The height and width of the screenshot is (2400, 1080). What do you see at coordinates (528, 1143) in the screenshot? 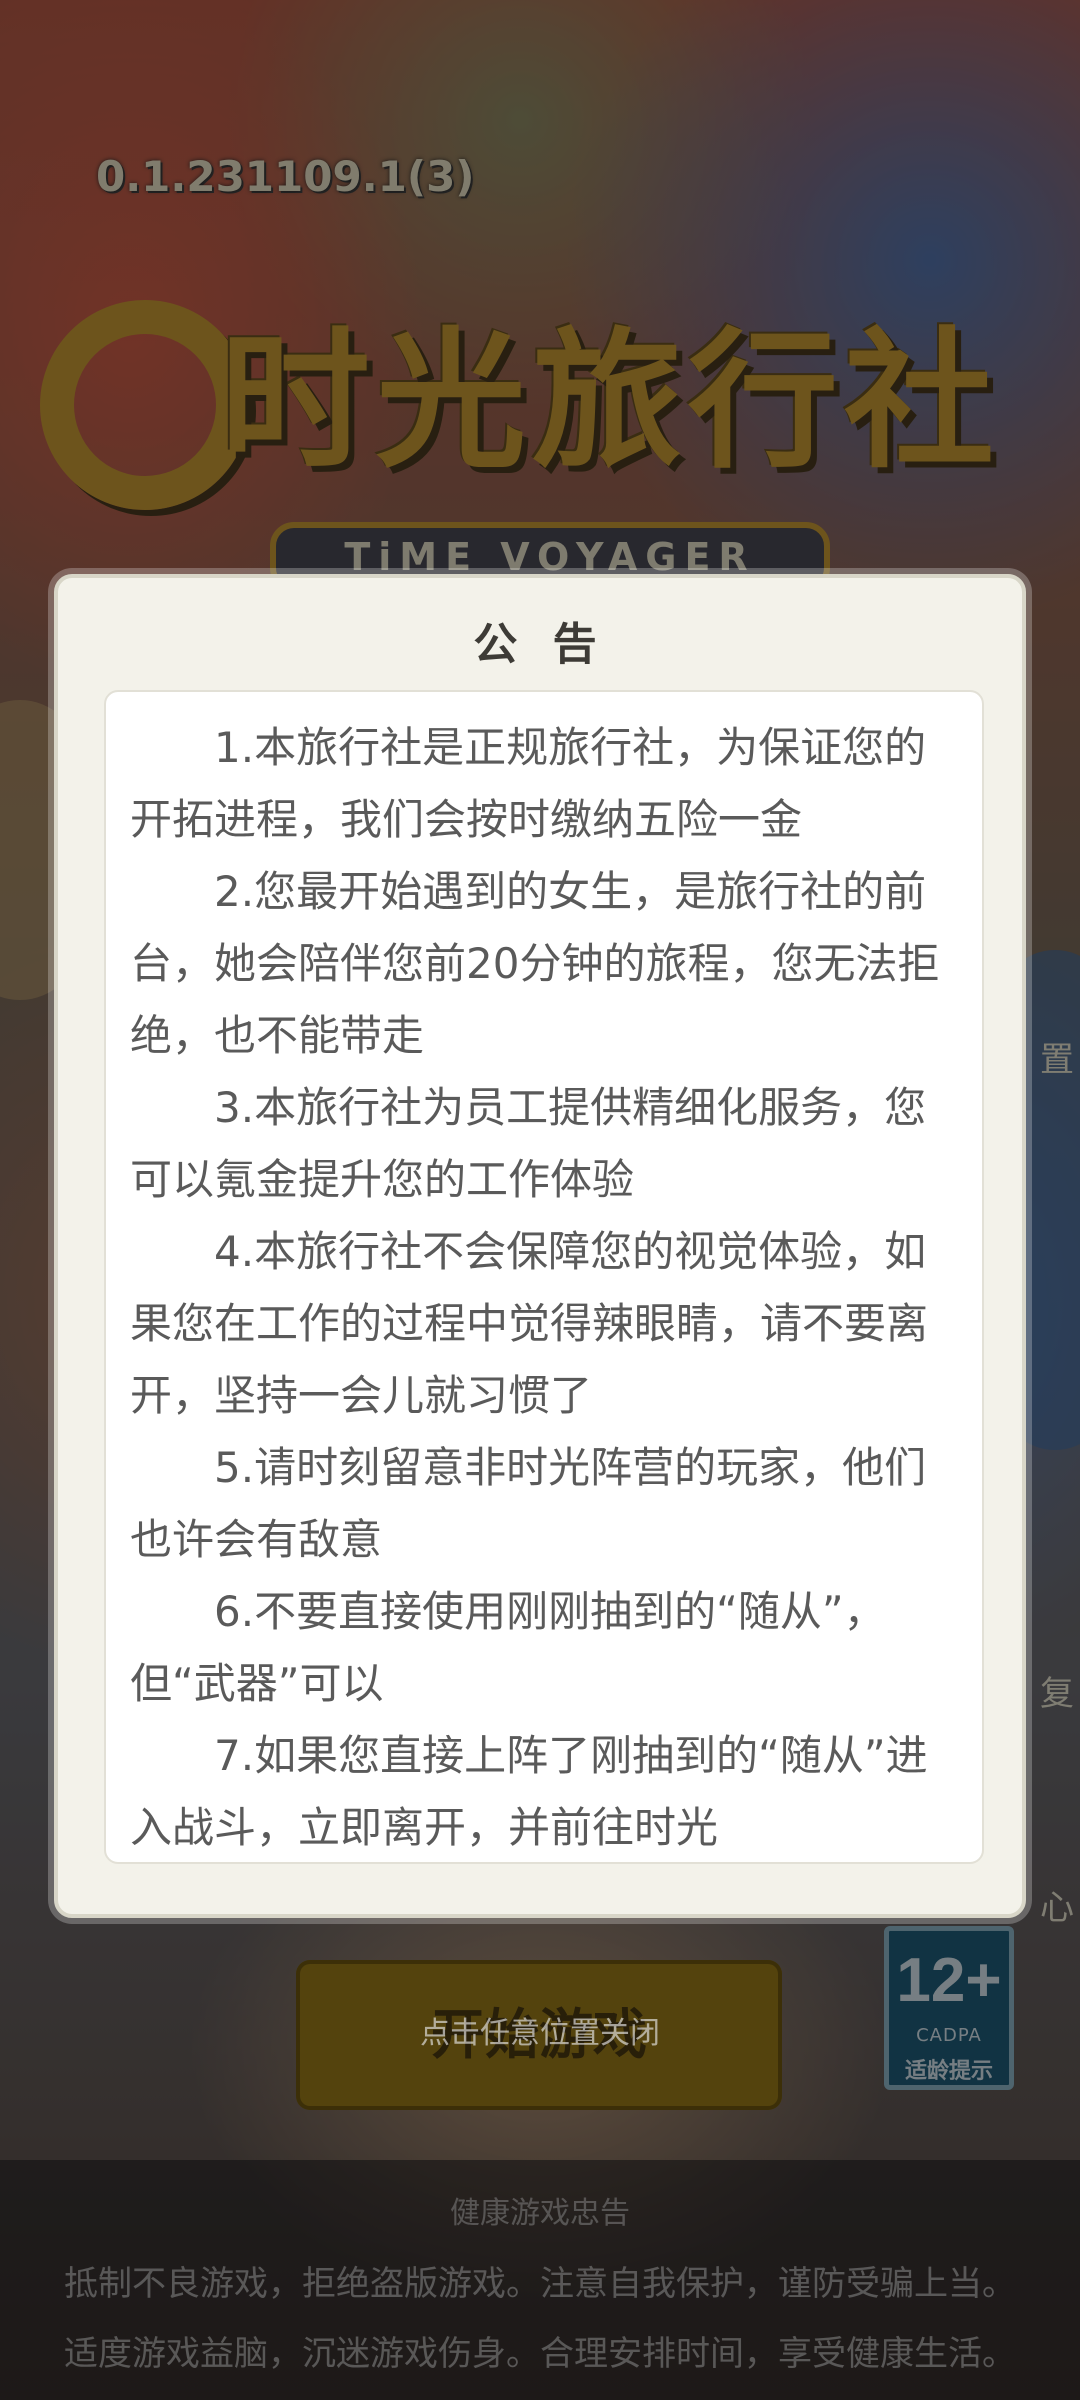
I see `announcement-item: 3.本旅行社为员工提供精细化服务，您可以氪金提升您的工作体验` at bounding box center [528, 1143].